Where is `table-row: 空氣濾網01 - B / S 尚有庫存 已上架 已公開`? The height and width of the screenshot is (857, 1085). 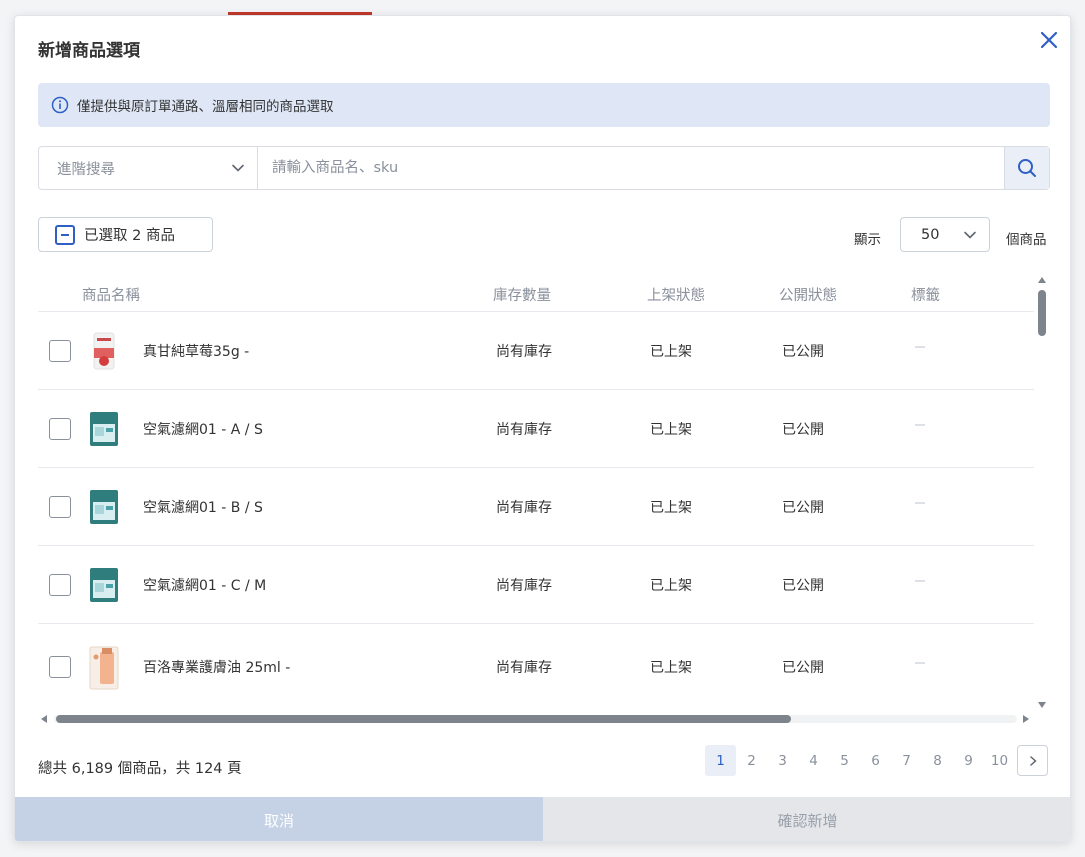
table-row: 空氣濾網01 - B / S 尚有庫存 已上架 已公開 is located at coordinates (536, 507).